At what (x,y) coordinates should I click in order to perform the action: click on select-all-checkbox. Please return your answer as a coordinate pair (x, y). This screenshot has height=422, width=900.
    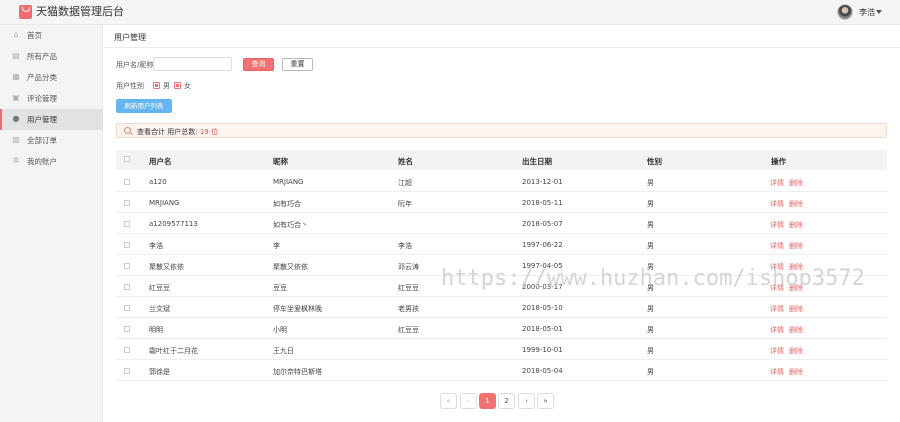
    Looking at the image, I should click on (127, 159).